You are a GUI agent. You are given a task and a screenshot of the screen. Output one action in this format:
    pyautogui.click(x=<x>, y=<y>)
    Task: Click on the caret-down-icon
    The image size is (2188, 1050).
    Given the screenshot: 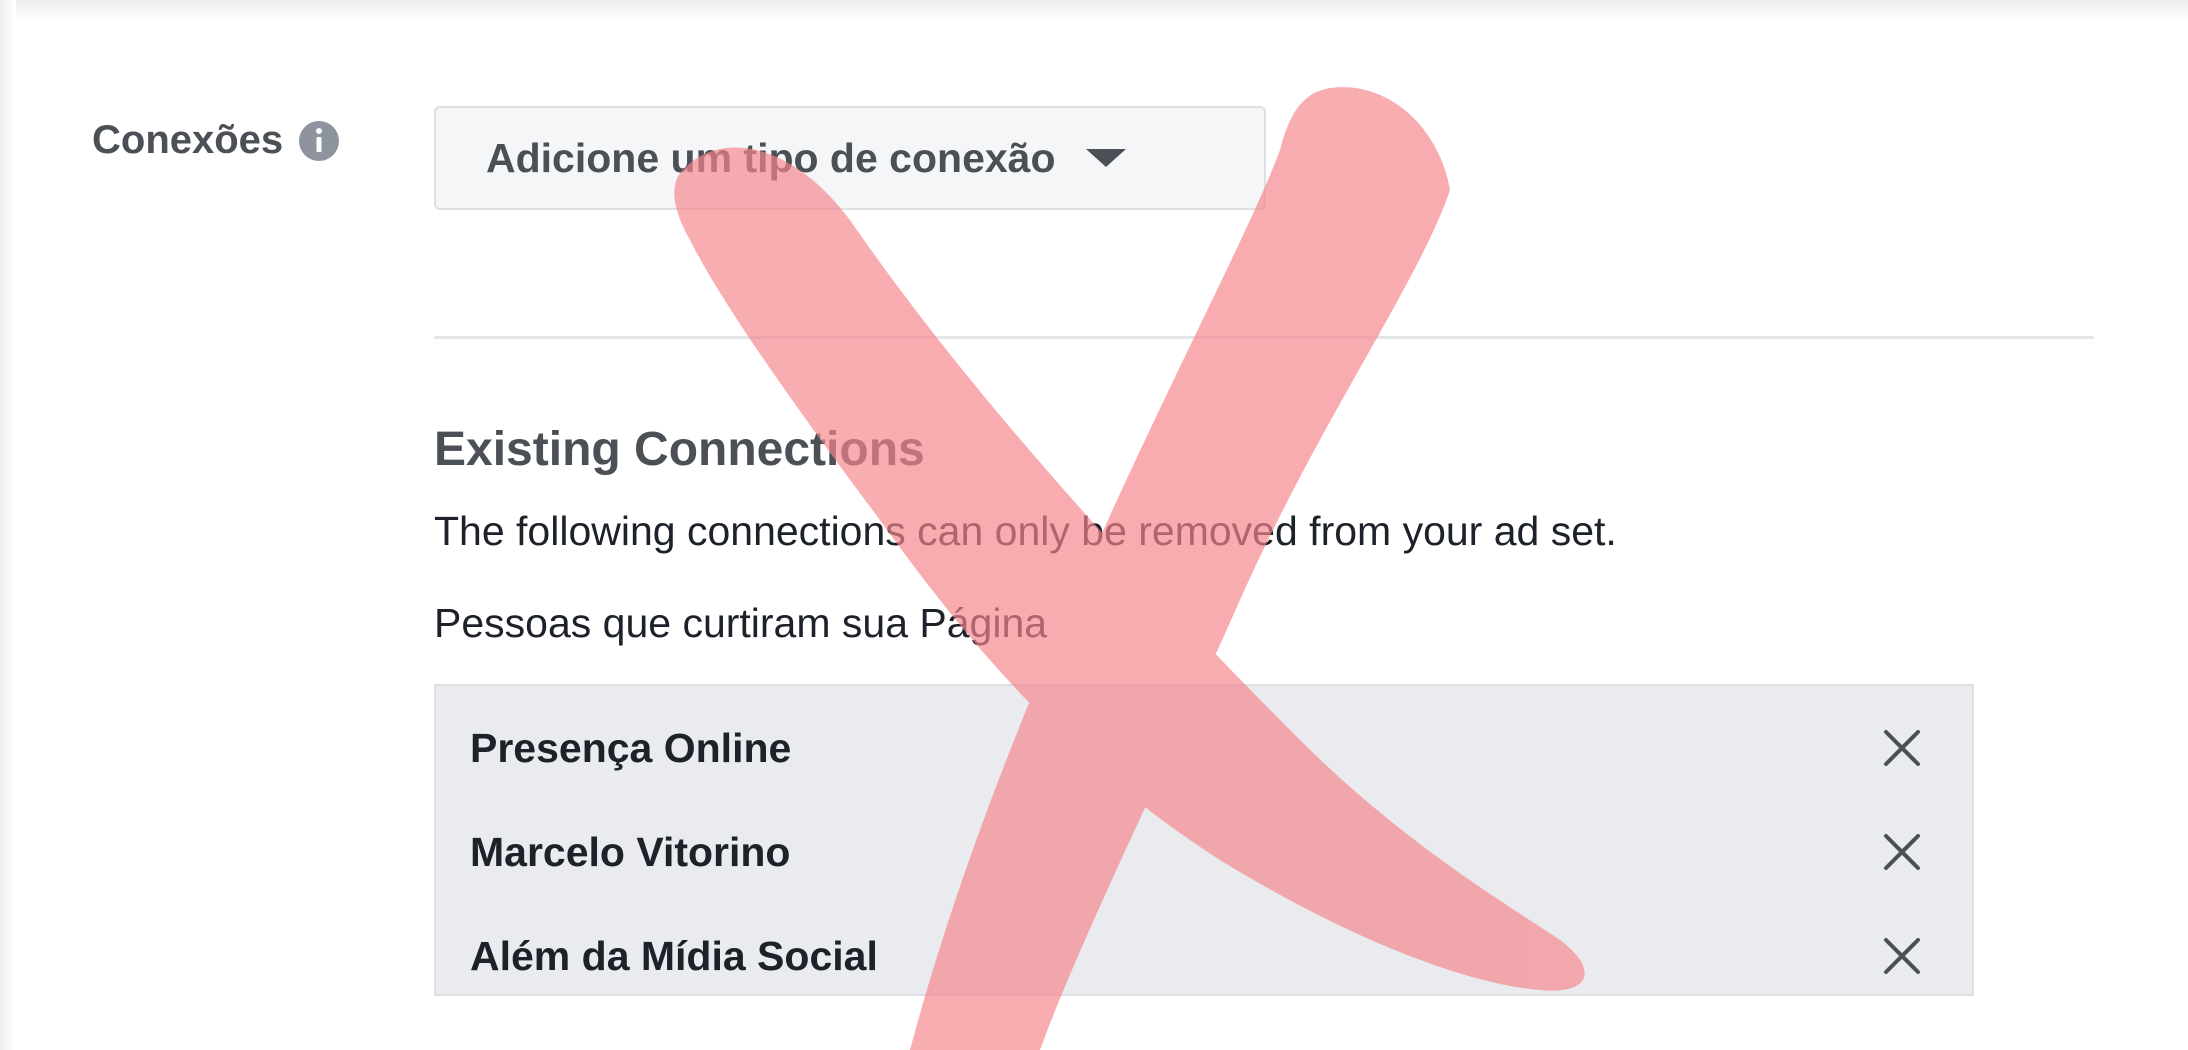 What is the action you would take?
    pyautogui.click(x=1105, y=158)
    